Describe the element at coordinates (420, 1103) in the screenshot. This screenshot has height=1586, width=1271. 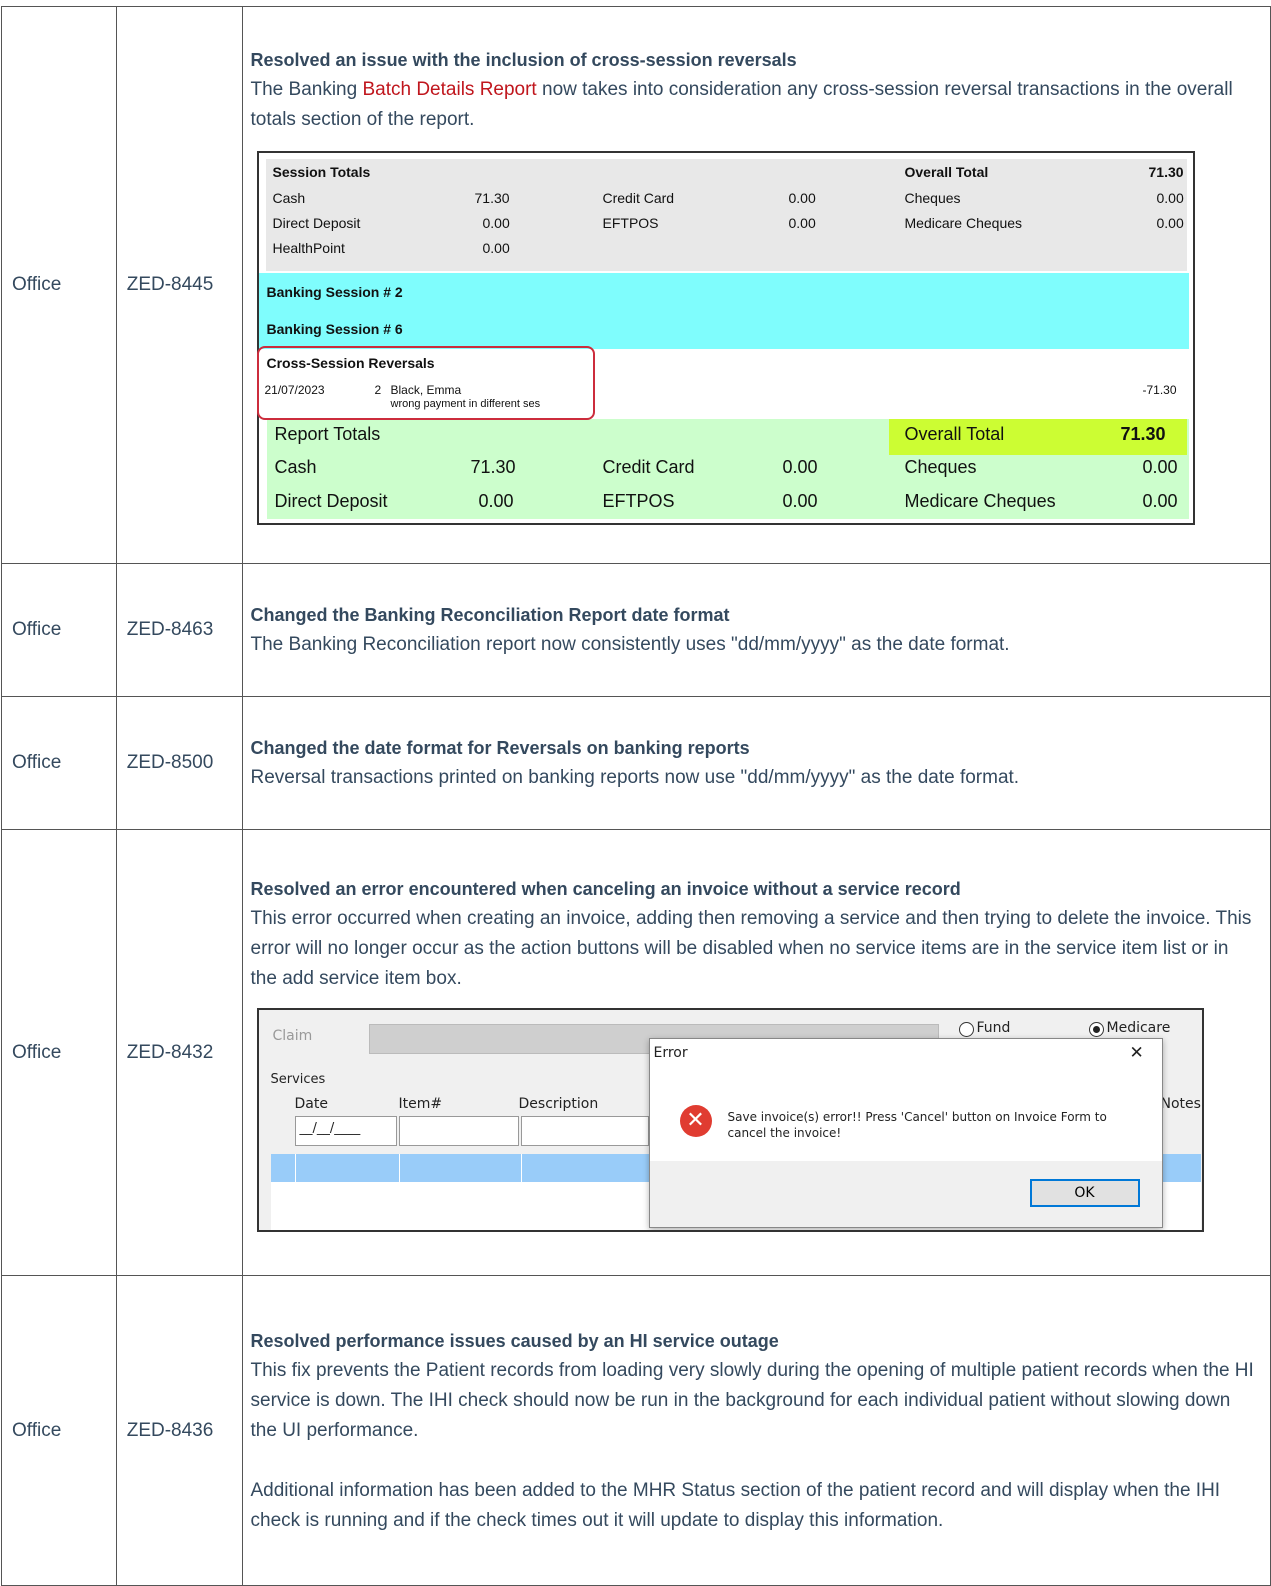
I see `item-column-header: Item#` at that location.